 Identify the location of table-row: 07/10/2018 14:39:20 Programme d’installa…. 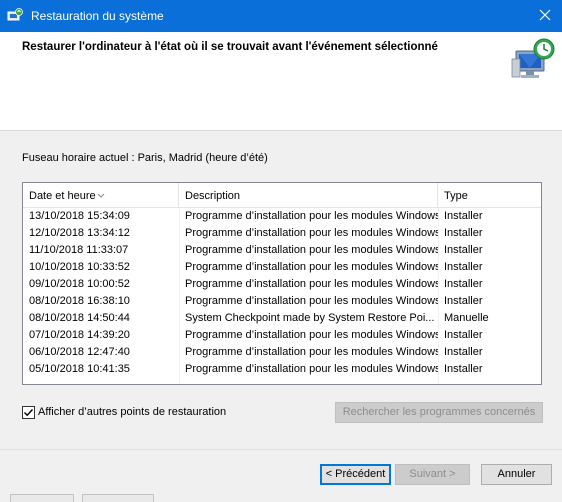
(282, 335).